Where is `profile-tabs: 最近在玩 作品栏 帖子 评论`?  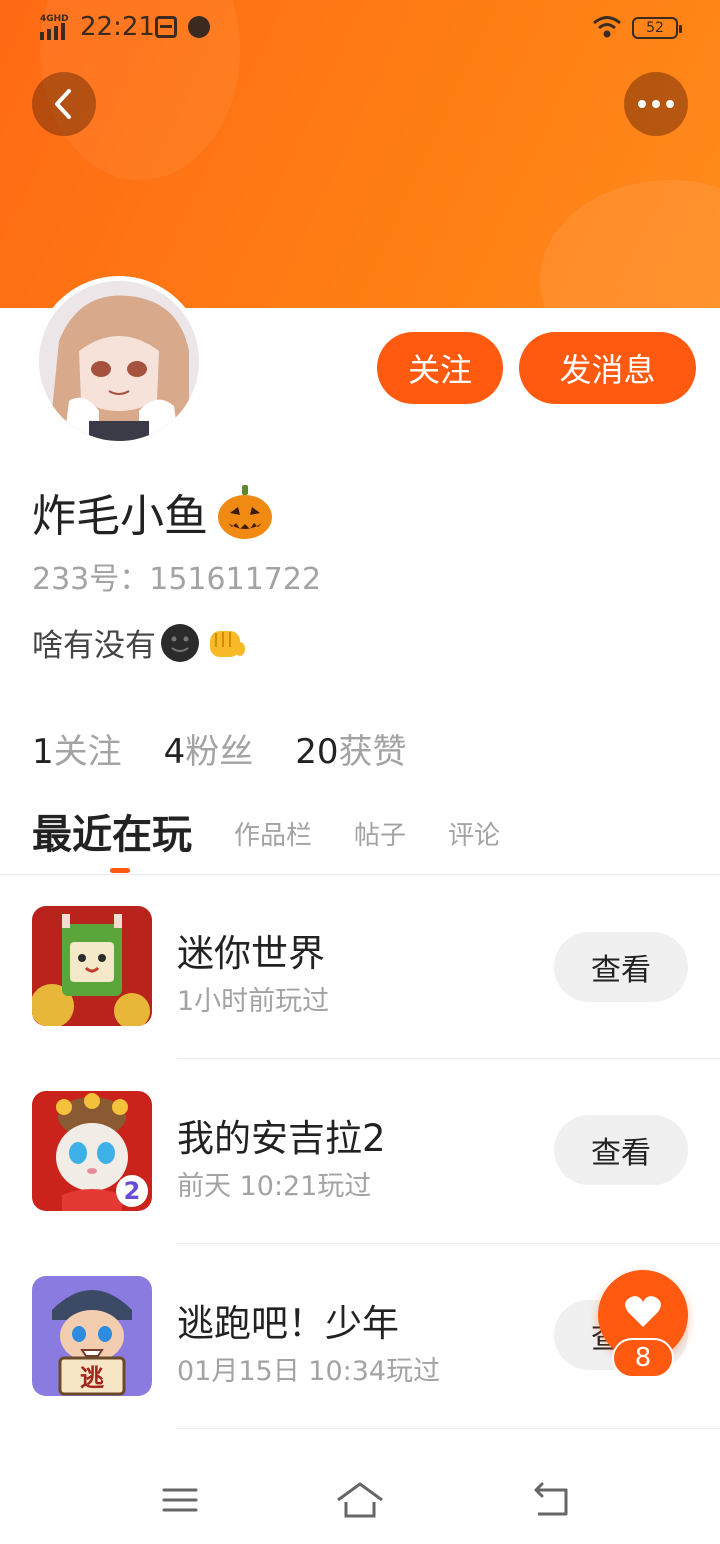
profile-tabs: 最近在玩 作品栏 帖子 评论 is located at coordinates (376, 834).